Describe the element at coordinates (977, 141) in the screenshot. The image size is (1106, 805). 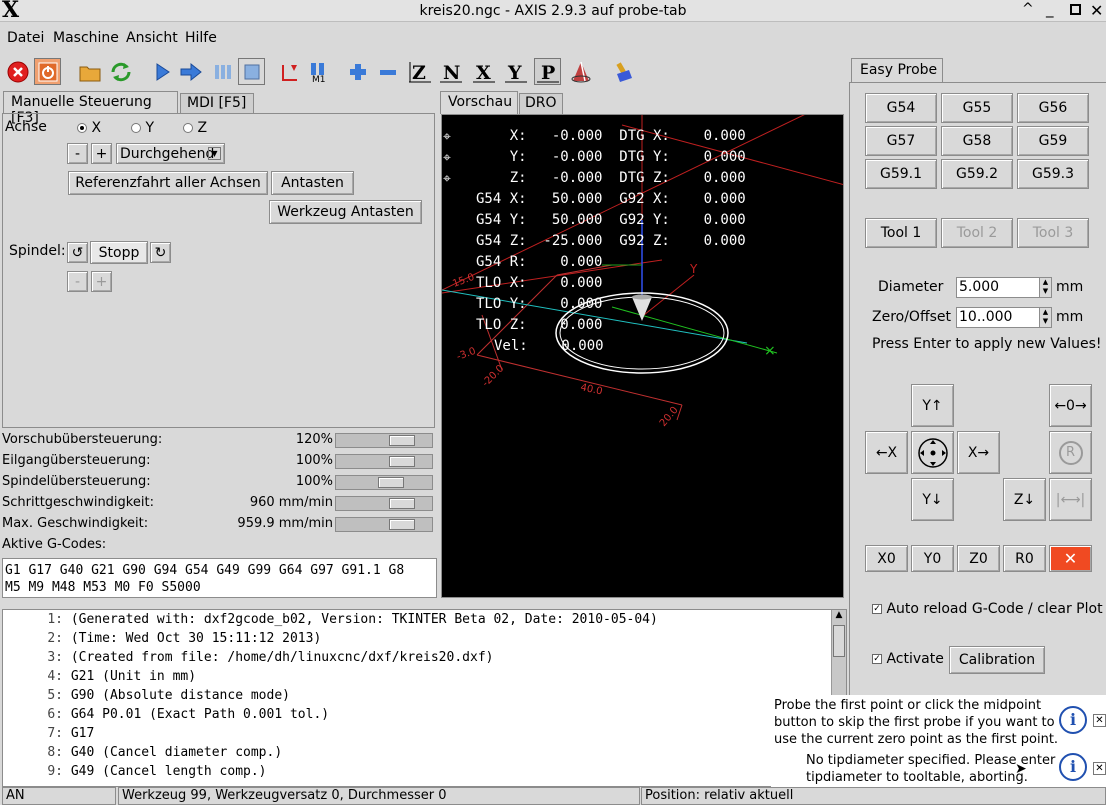
I see `offset-g58-button: G58` at that location.